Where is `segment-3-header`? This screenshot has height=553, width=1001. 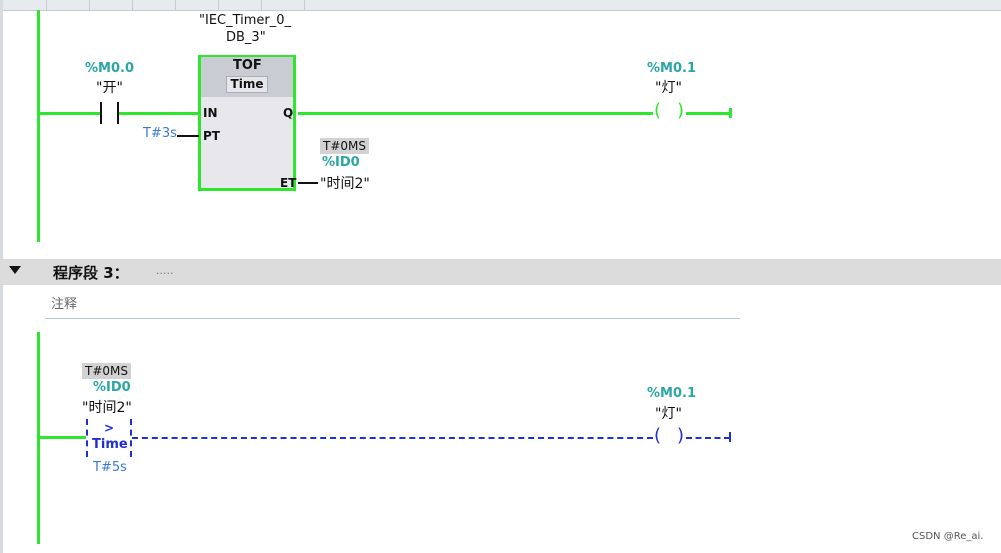 segment-3-header is located at coordinates (500, 272).